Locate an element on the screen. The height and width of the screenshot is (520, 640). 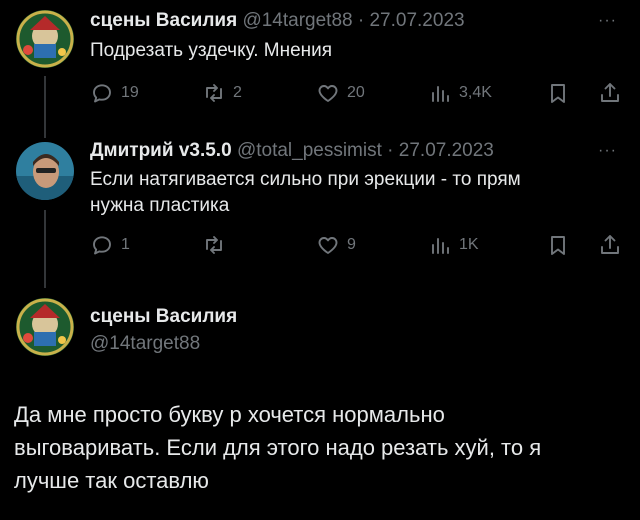
main-tweet-author-name: сцены Василия is located at coordinates (163, 317).